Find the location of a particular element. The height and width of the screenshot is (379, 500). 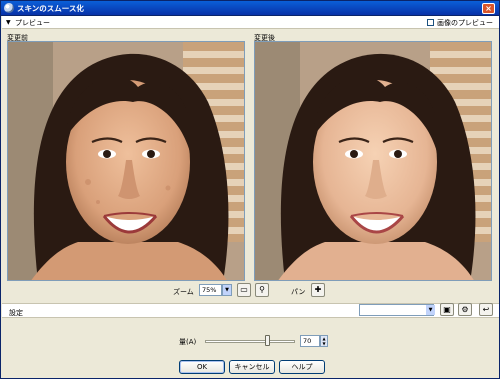

amount-slider-thumb is located at coordinates (267, 340).